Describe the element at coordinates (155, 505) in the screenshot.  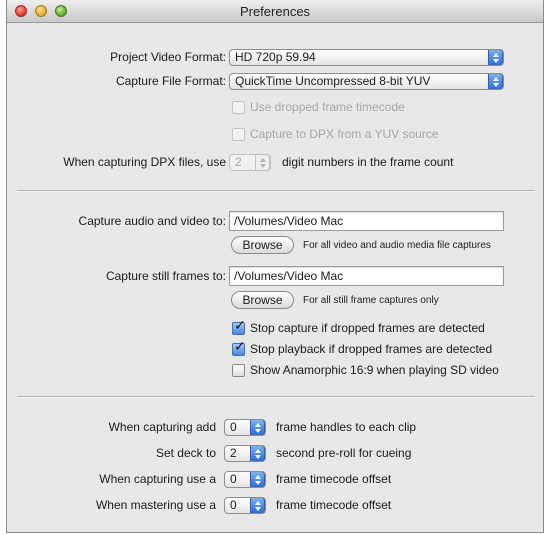
I see `master-offset-prefix-label: When mastering use a` at that location.